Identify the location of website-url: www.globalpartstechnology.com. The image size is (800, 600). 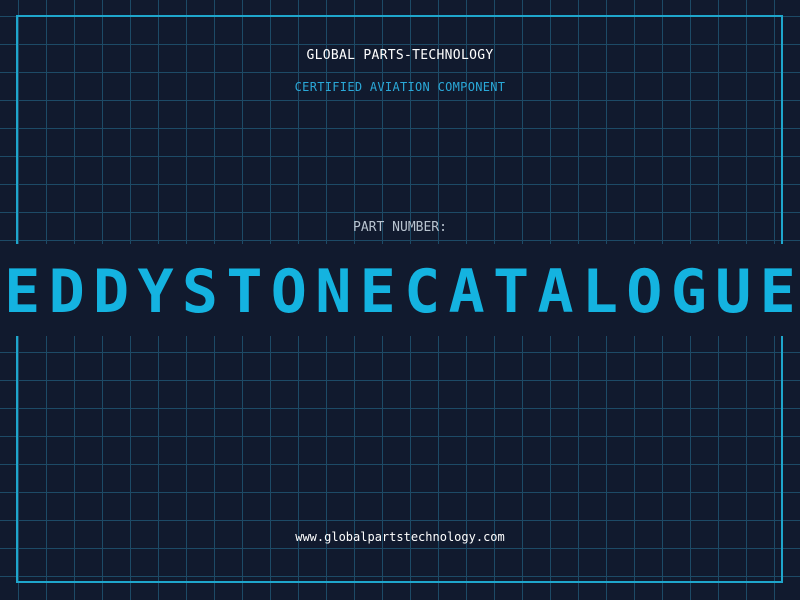
(400, 537).